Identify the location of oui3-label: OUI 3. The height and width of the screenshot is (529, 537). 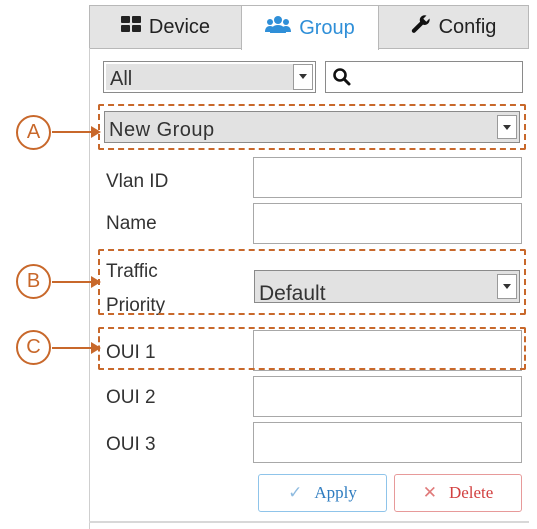
(131, 444).